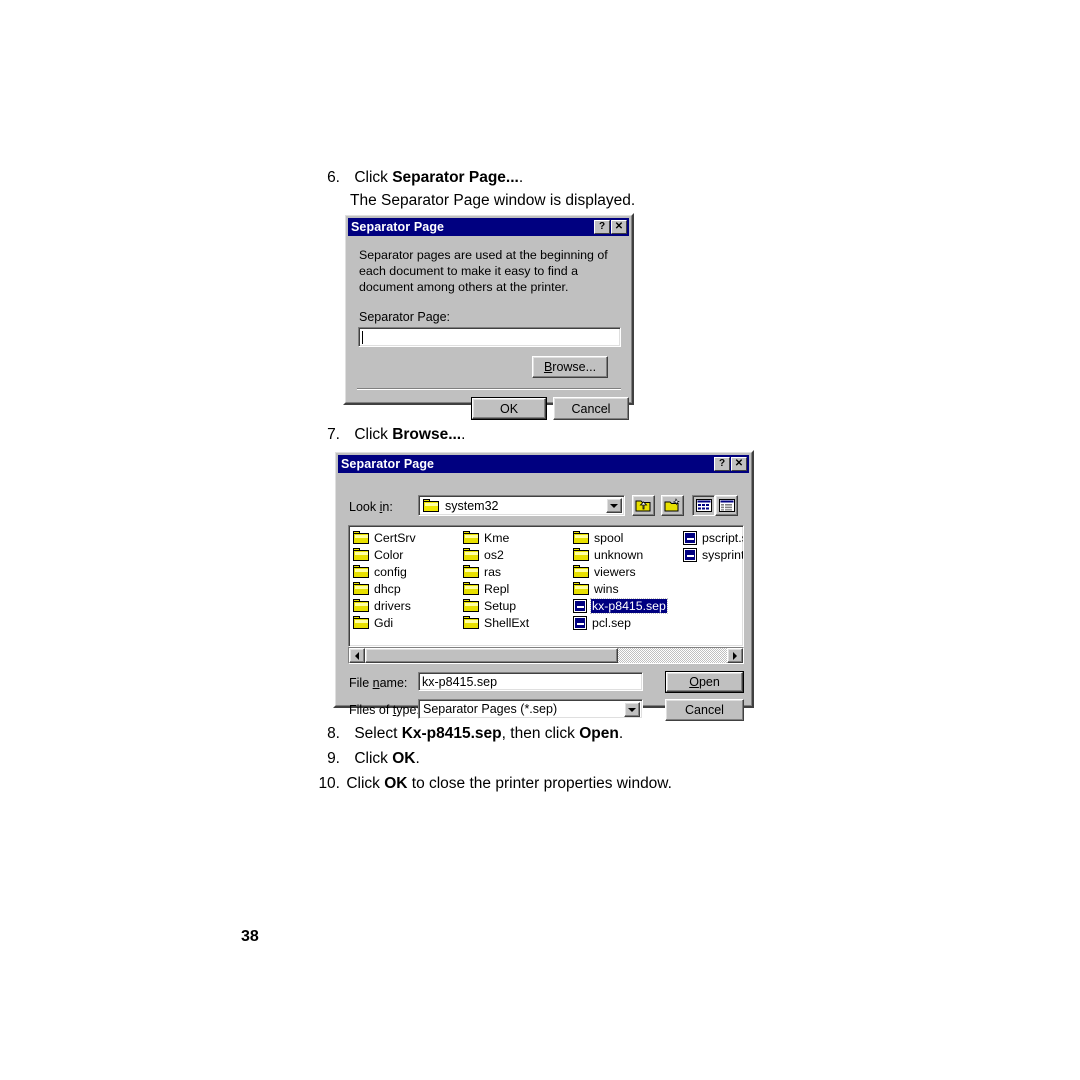 This screenshot has height=1080, width=1080. I want to click on cancel-button-label: Cancel, so click(704, 710).